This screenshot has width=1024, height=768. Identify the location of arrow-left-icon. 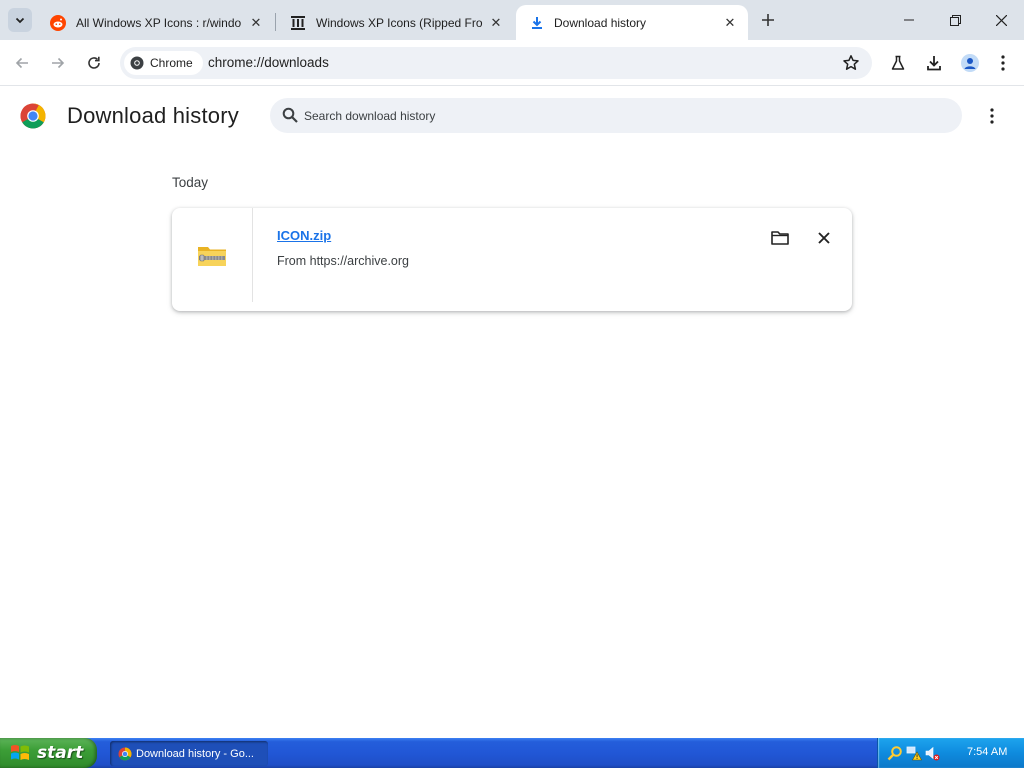
(21, 63).